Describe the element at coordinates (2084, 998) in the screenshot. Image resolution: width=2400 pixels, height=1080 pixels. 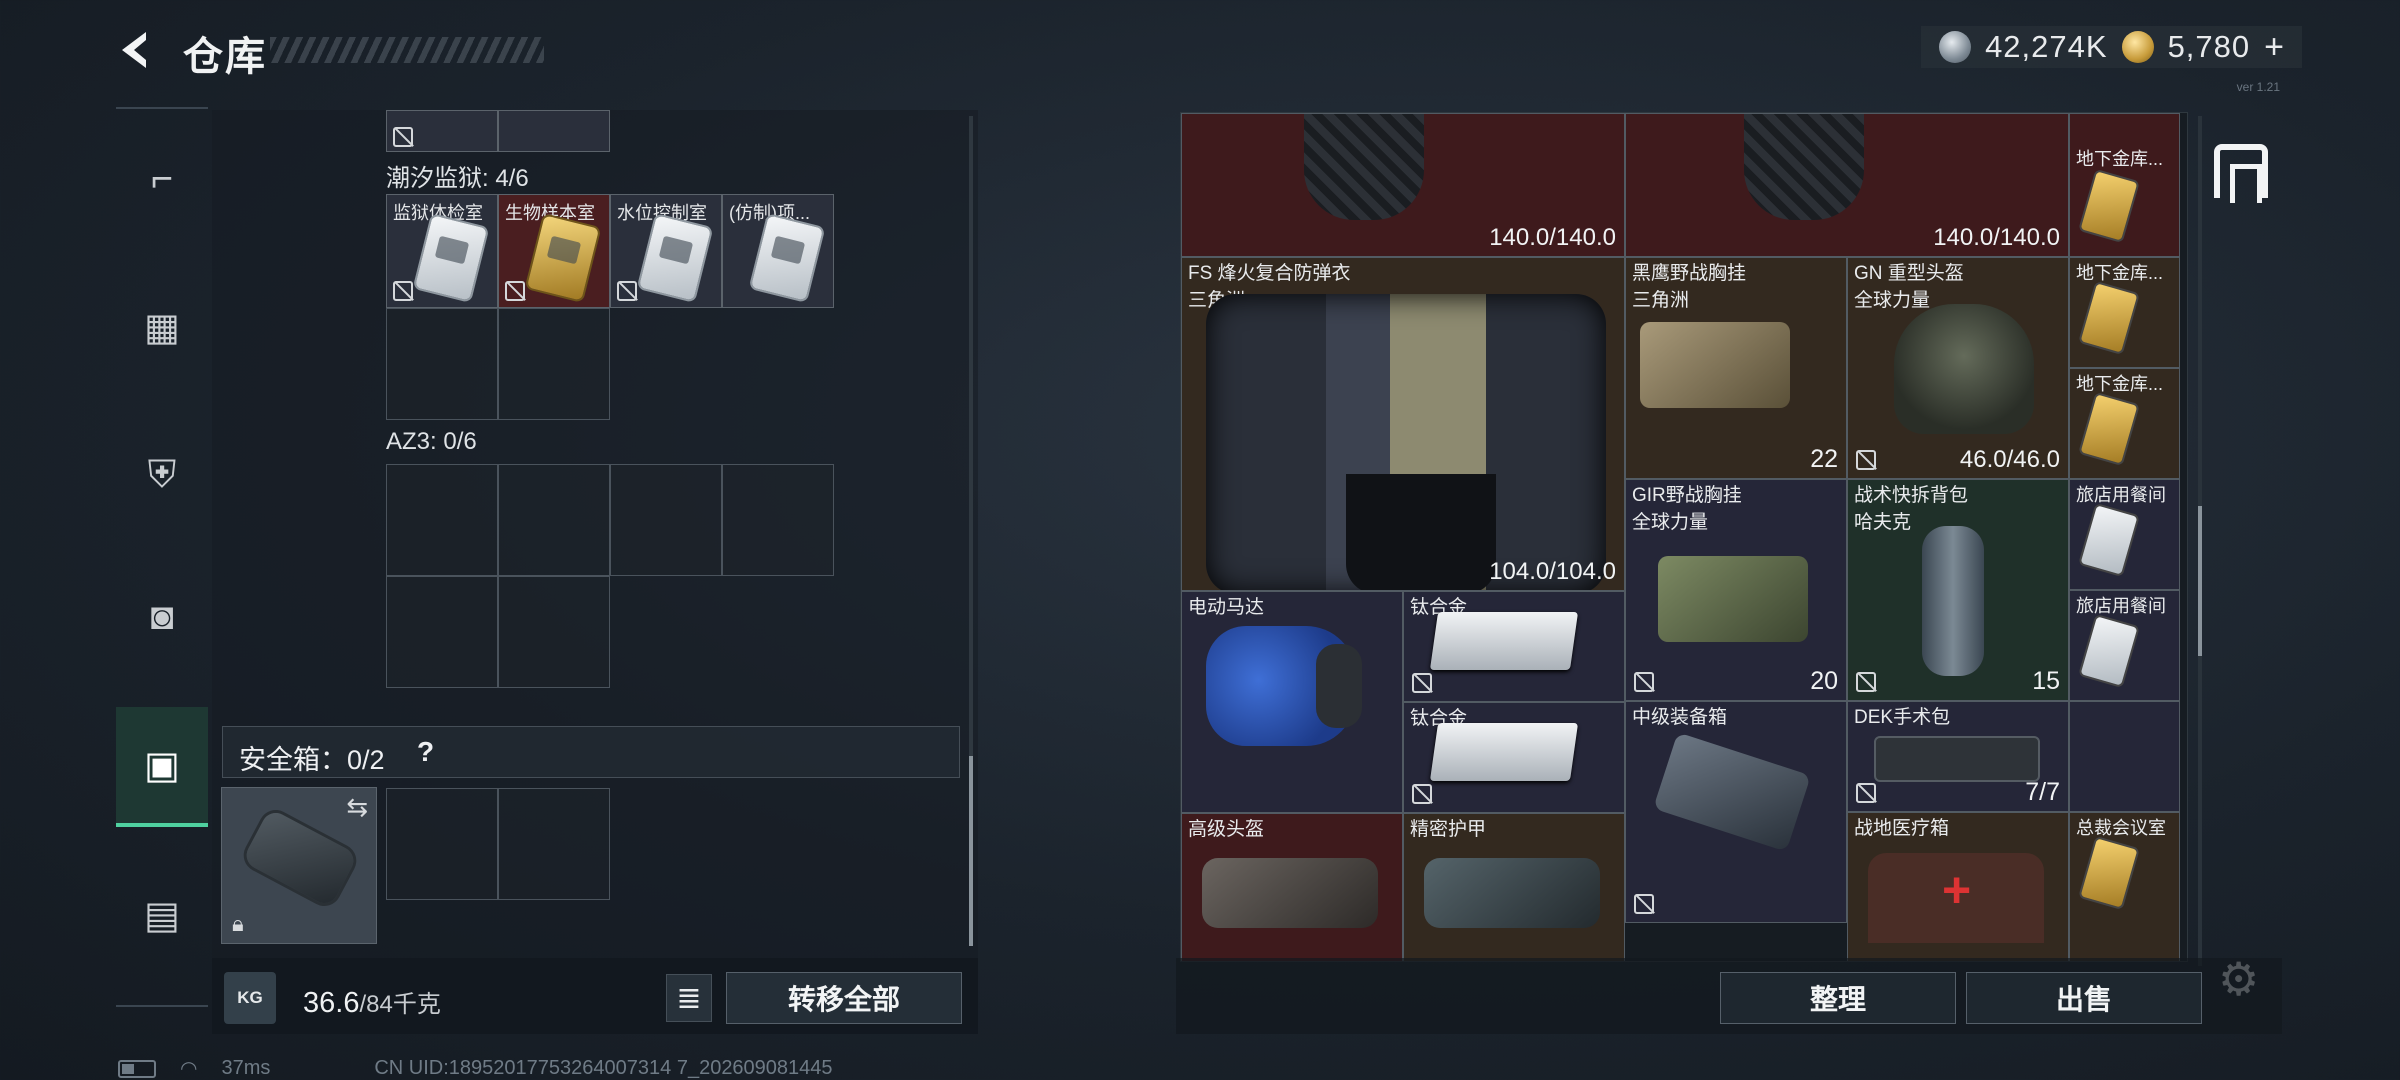
I see `sell-button: 出售` at that location.